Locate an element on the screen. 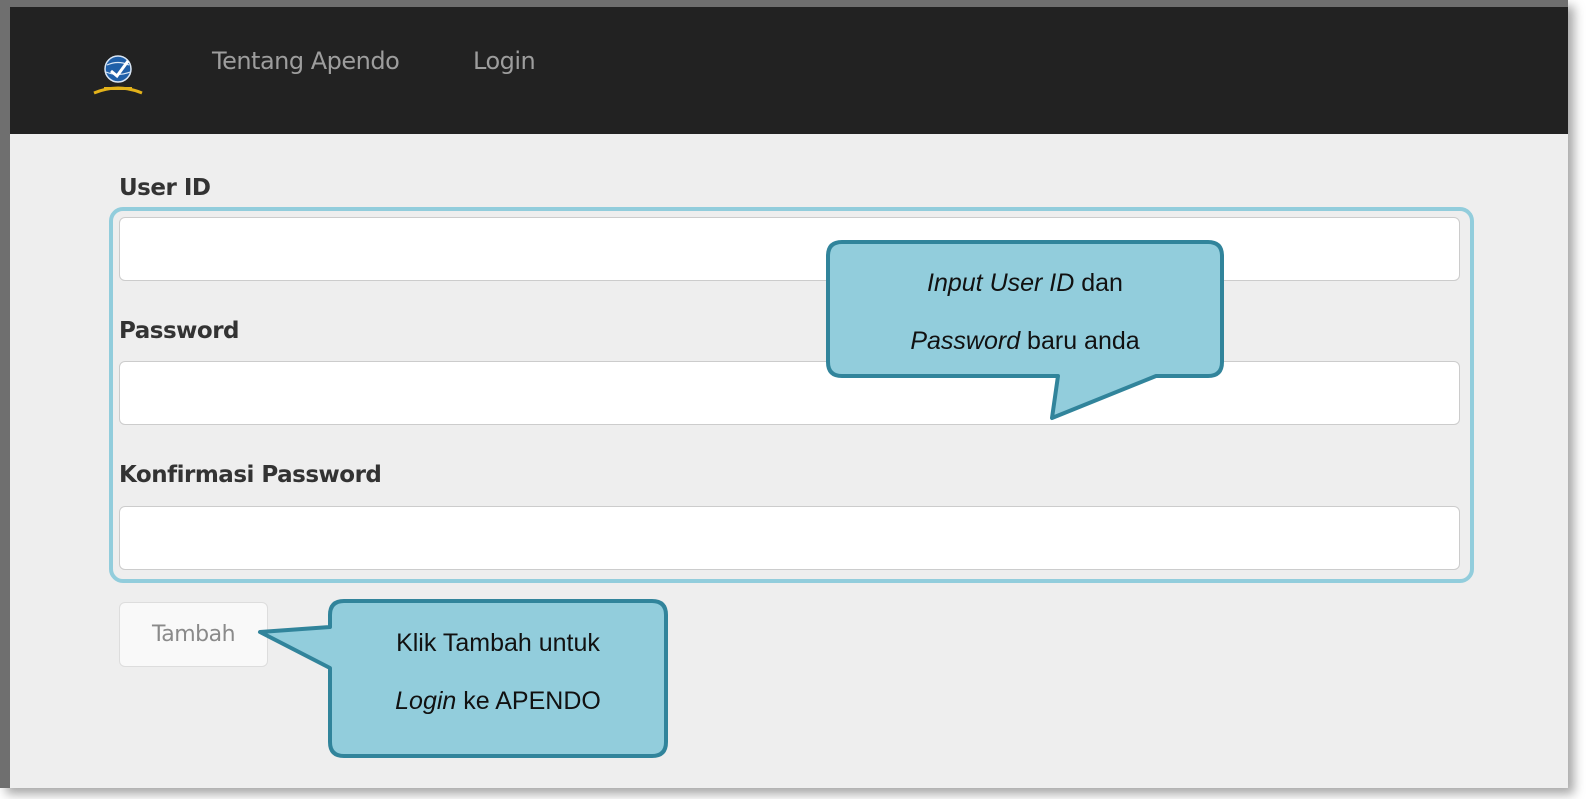 This screenshot has height=799, width=1590. fields-callout-text: Input User ID dan Password baru anda is located at coordinates (1025, 312).